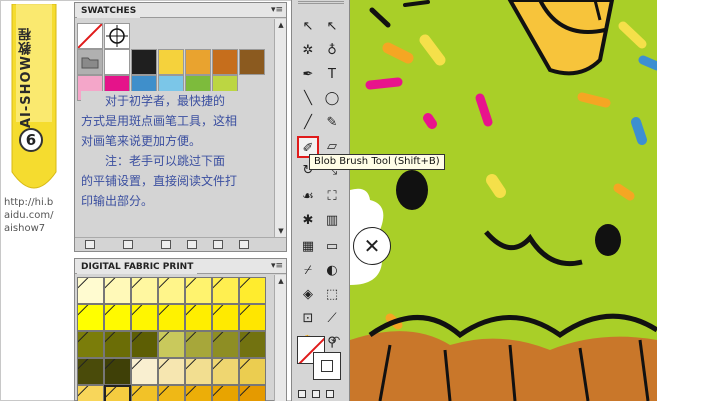  What do you see at coordinates (90, 62) in the screenshot?
I see `swatch-folder` at bounding box center [90, 62].